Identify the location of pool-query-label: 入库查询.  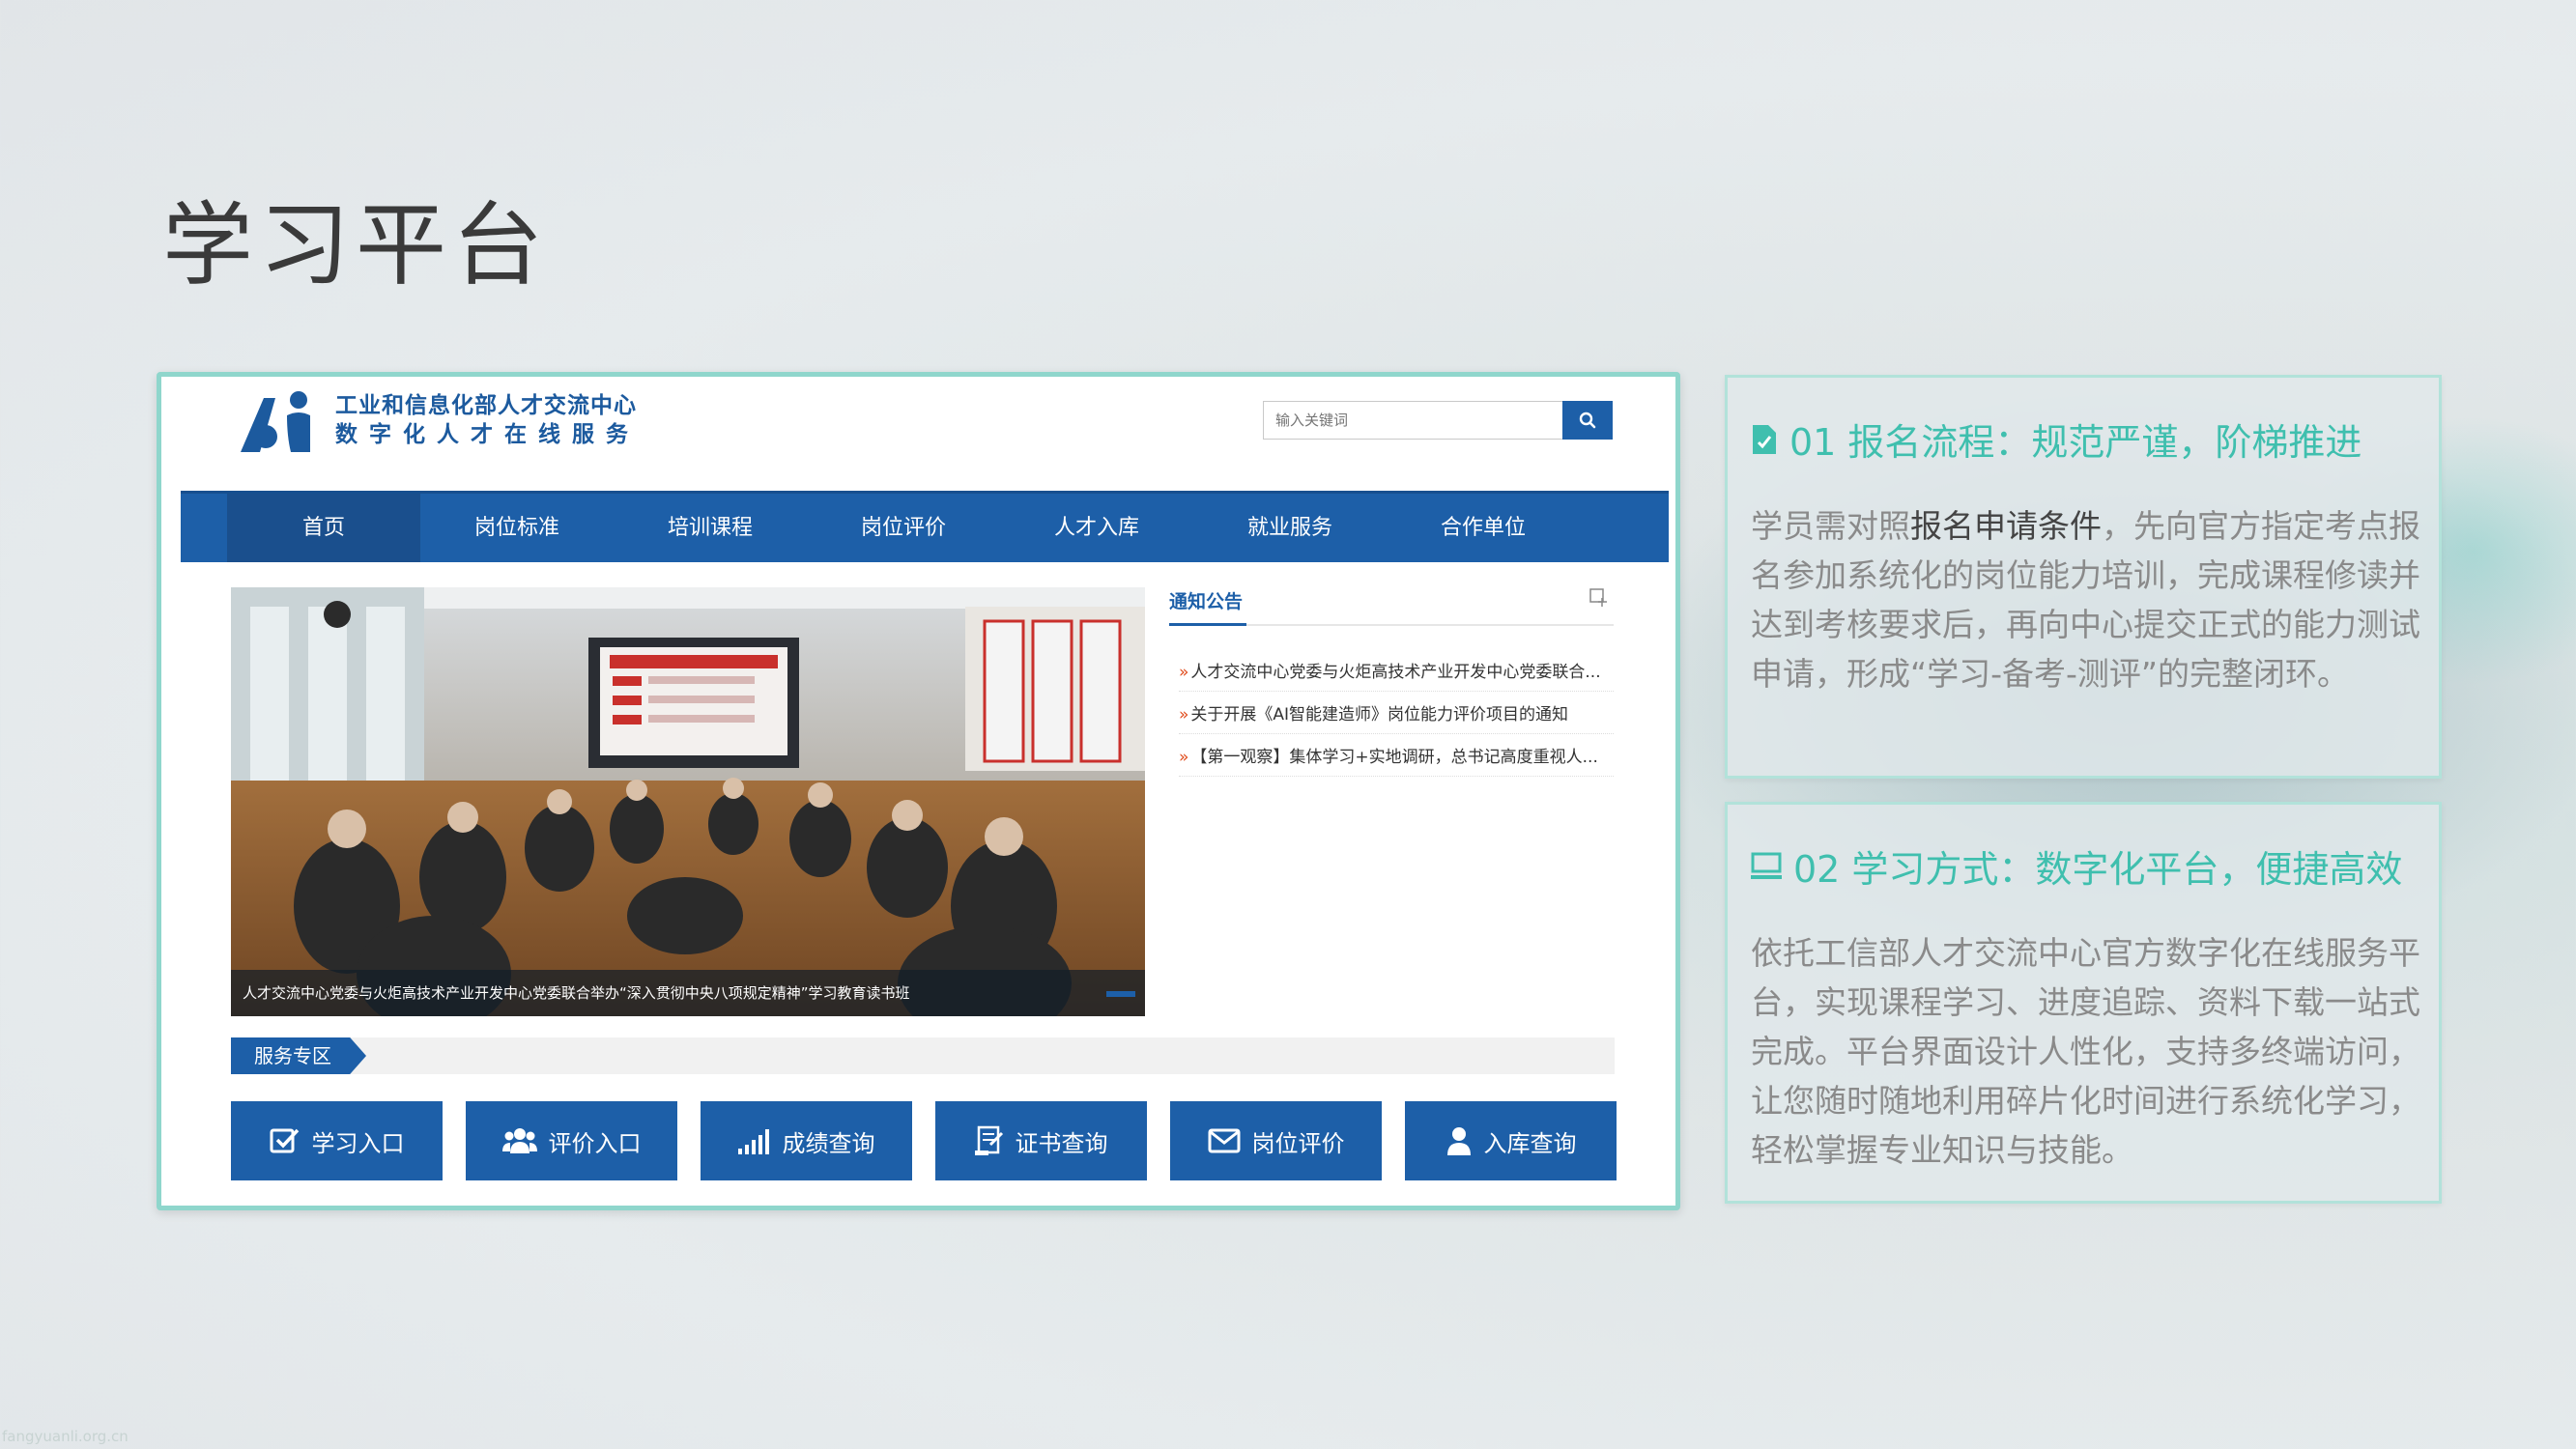
(1530, 1143).